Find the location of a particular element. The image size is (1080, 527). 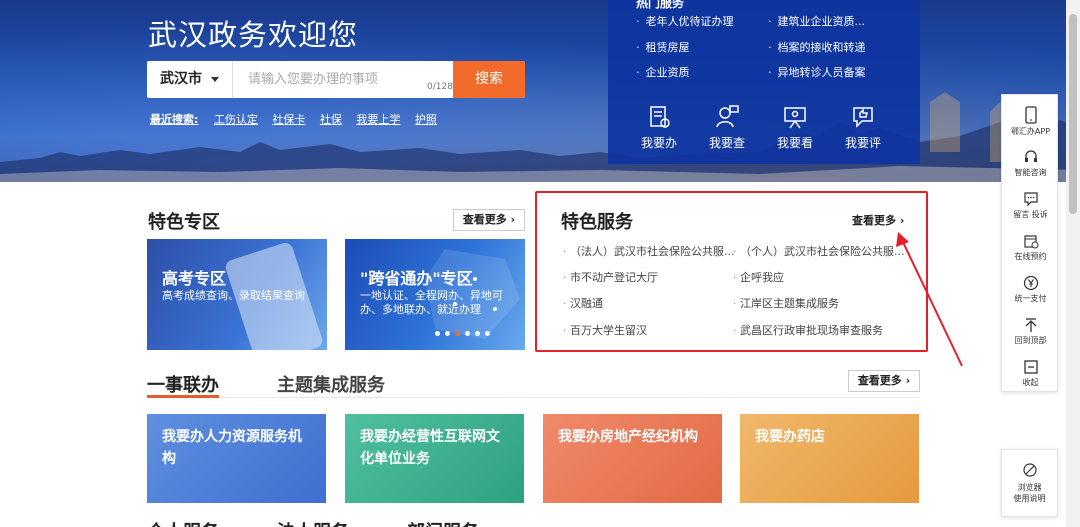

quick-action-label: 我要查 is located at coordinates (726, 143).